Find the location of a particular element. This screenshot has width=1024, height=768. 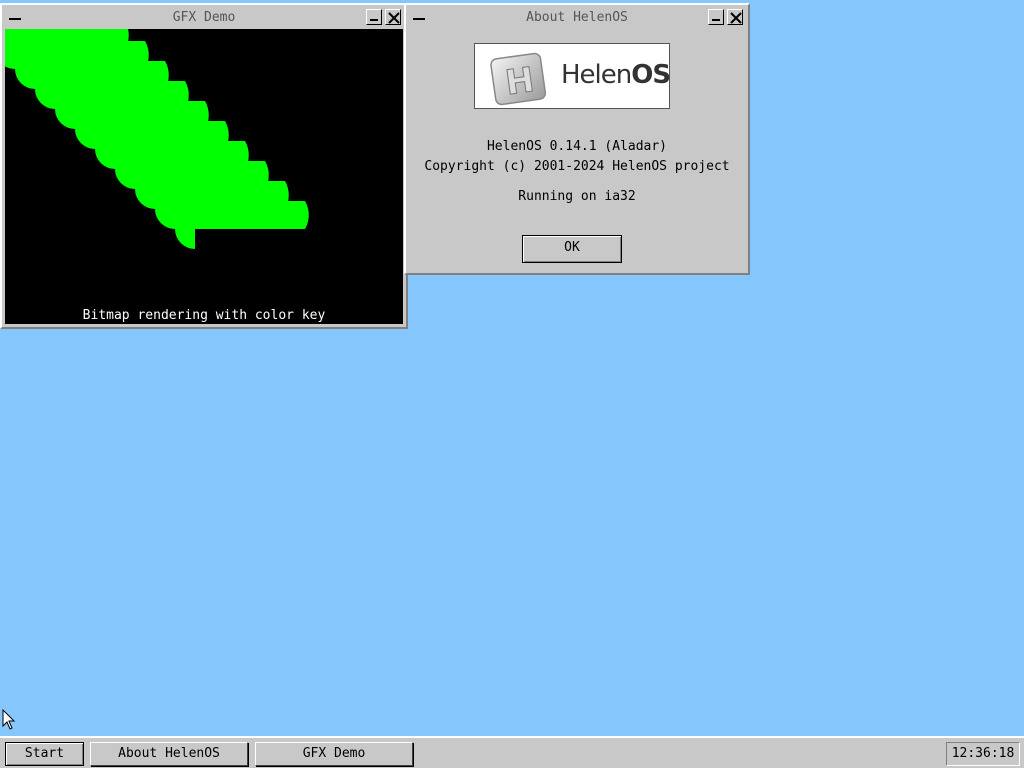

window-title: GFX Demo is located at coordinates (204, 17).